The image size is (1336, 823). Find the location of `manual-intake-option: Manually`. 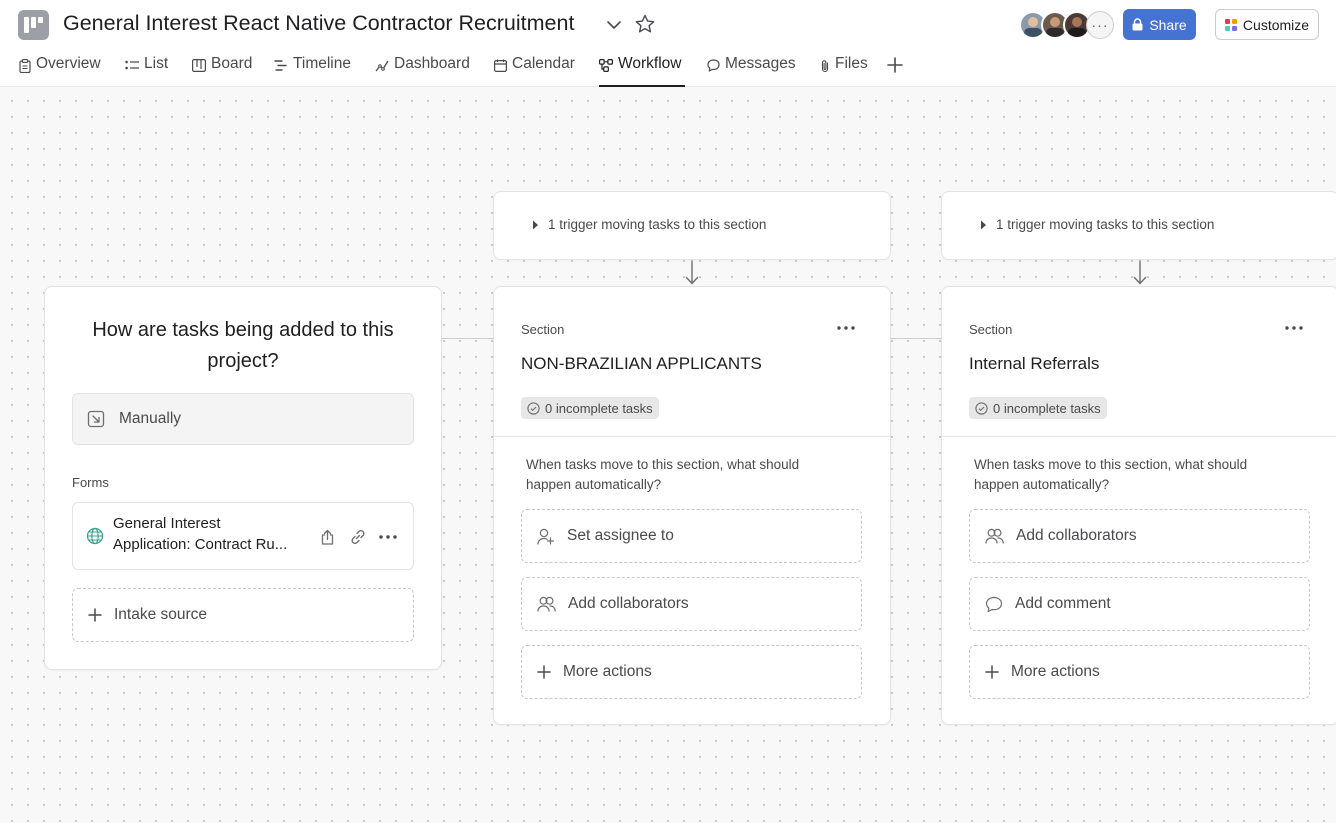

manual-intake-option: Manually is located at coordinates (243, 419).